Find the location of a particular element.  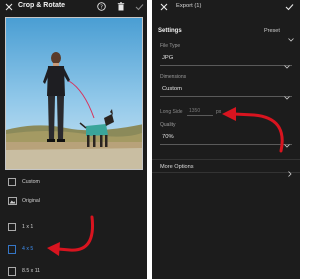

ratio-label: 1 x 1 is located at coordinates (28, 227).